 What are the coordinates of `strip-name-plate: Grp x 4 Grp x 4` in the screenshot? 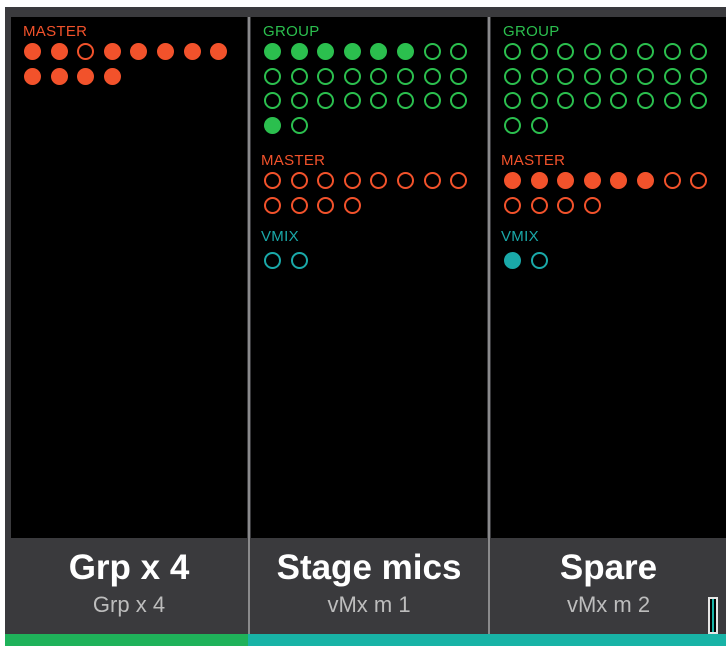 It's located at (129, 586).